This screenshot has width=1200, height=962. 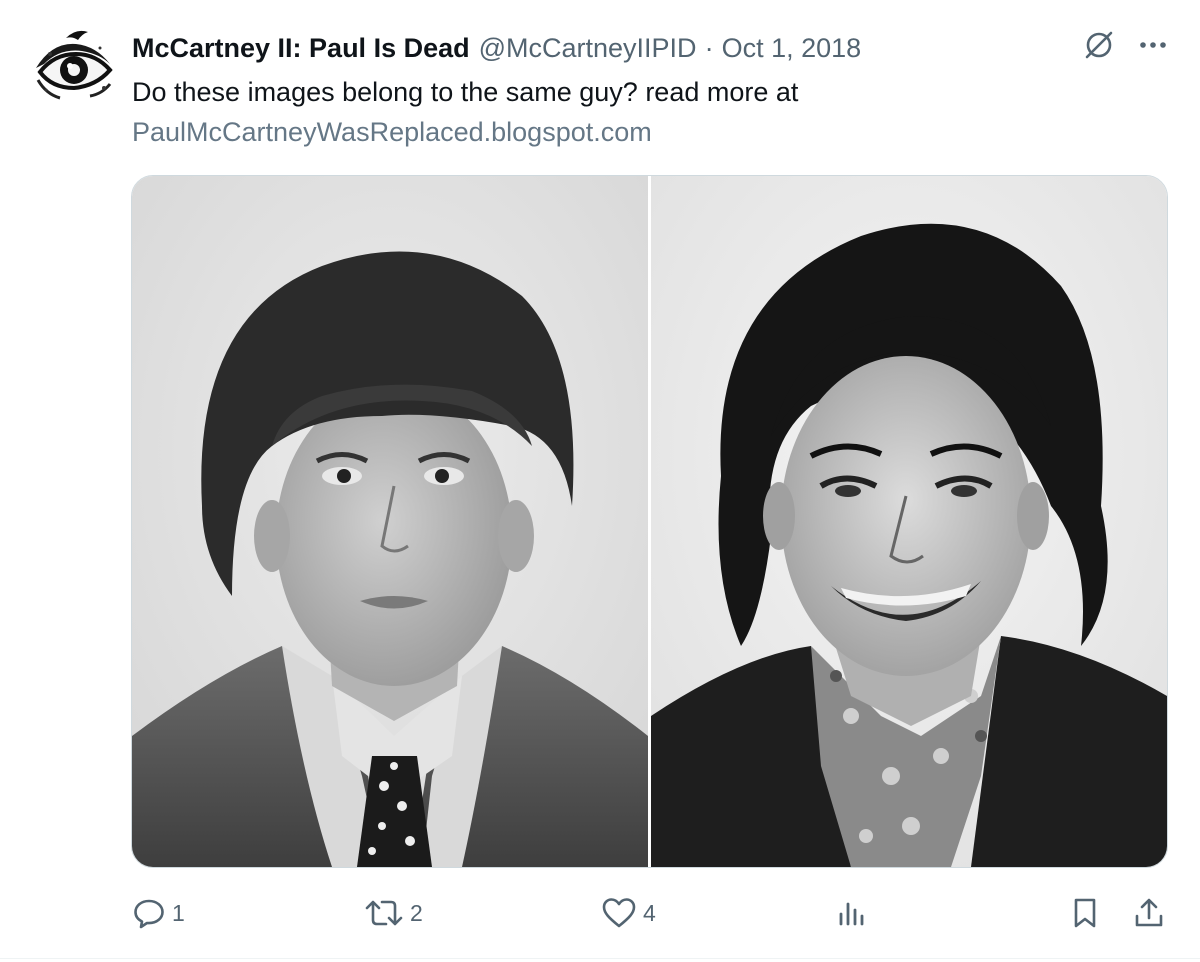 I want to click on like-button: 4, so click(x=628, y=913).